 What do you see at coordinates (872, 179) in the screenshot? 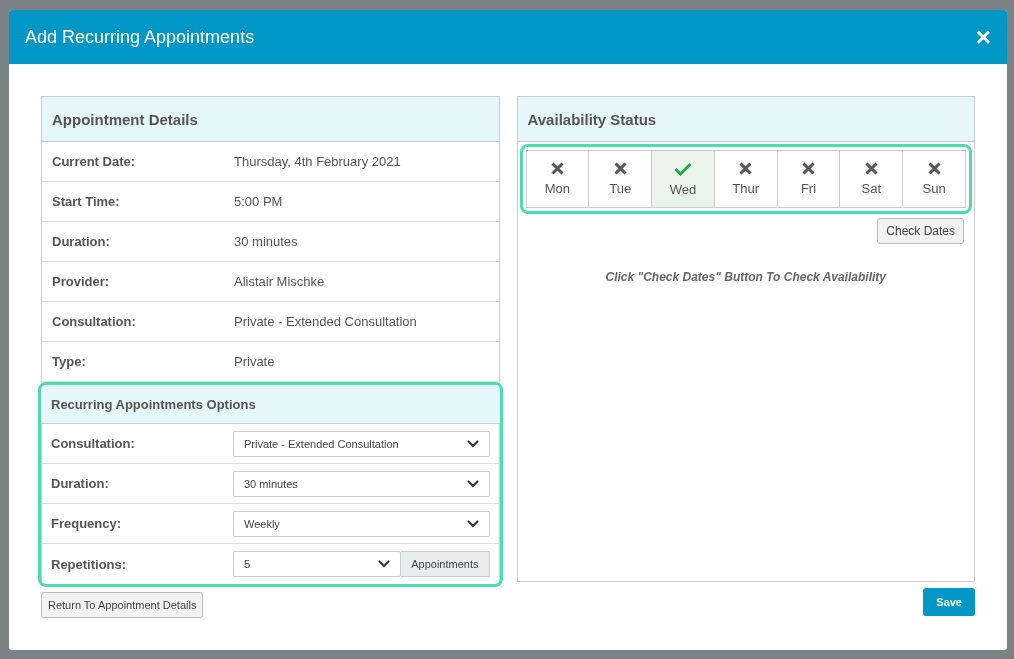
I see `day-toggle: Sat` at bounding box center [872, 179].